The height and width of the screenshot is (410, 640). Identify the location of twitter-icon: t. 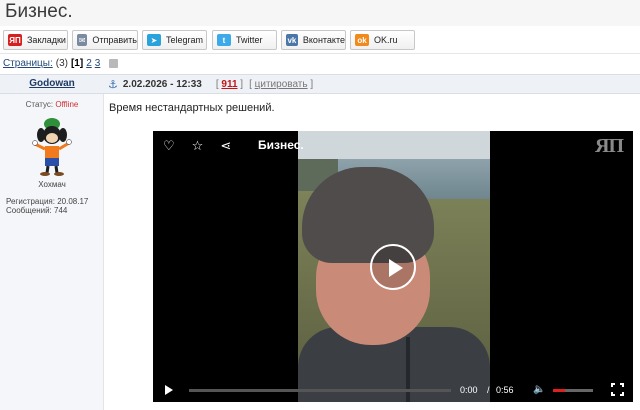
(224, 40).